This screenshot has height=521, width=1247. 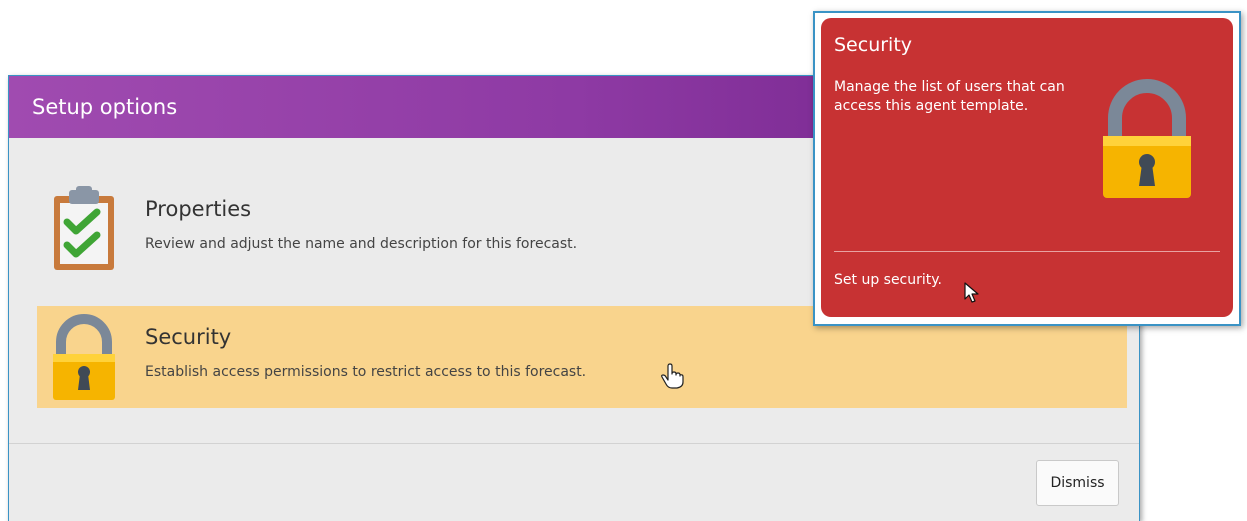 I want to click on tooltip-divider, so click(x=1027, y=251).